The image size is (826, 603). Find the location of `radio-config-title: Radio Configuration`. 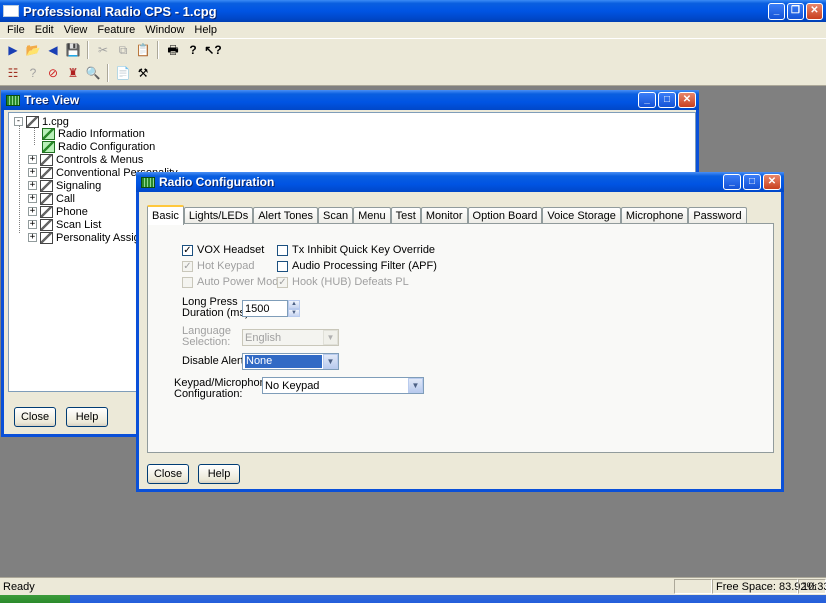

radio-config-title: Radio Configuration is located at coordinates (217, 182).